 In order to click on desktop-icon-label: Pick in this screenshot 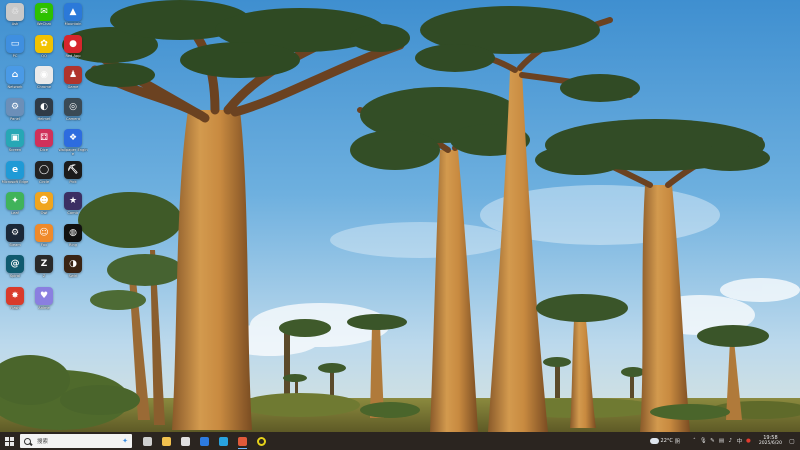, I will do `click(73, 181)`.